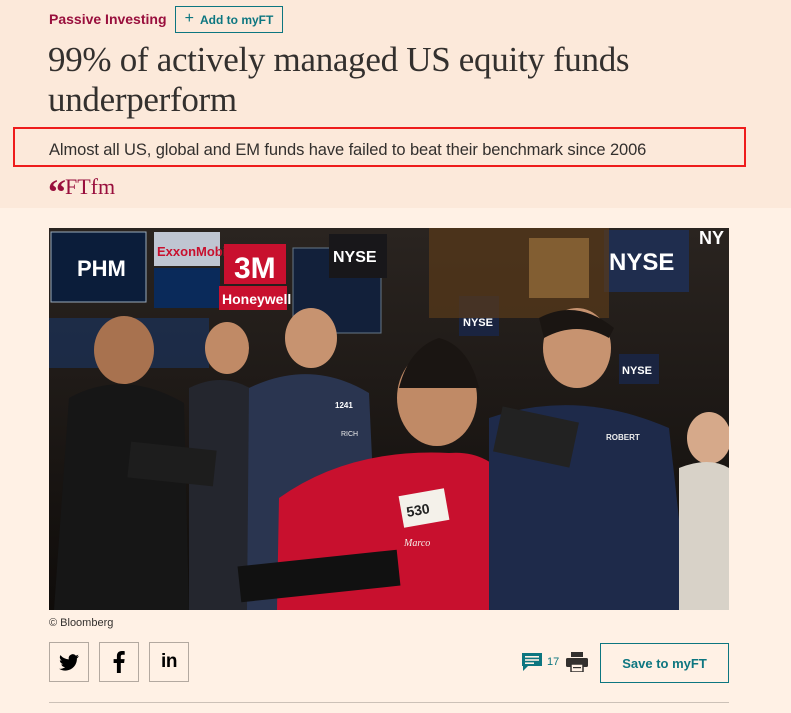  Describe the element at coordinates (711, 238) in the screenshot. I see `nyse-sign-5: NY` at that location.